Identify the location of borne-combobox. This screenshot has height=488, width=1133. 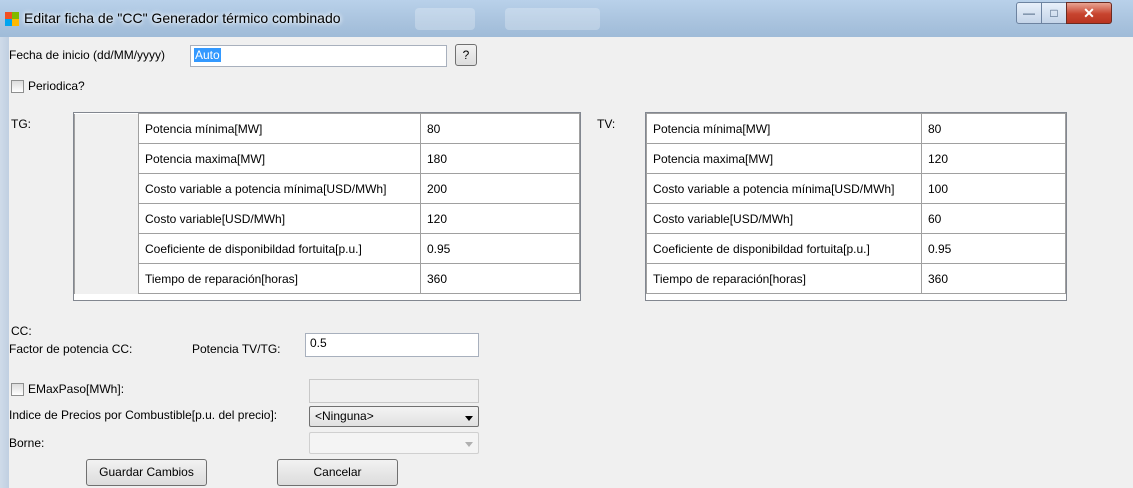
(394, 443).